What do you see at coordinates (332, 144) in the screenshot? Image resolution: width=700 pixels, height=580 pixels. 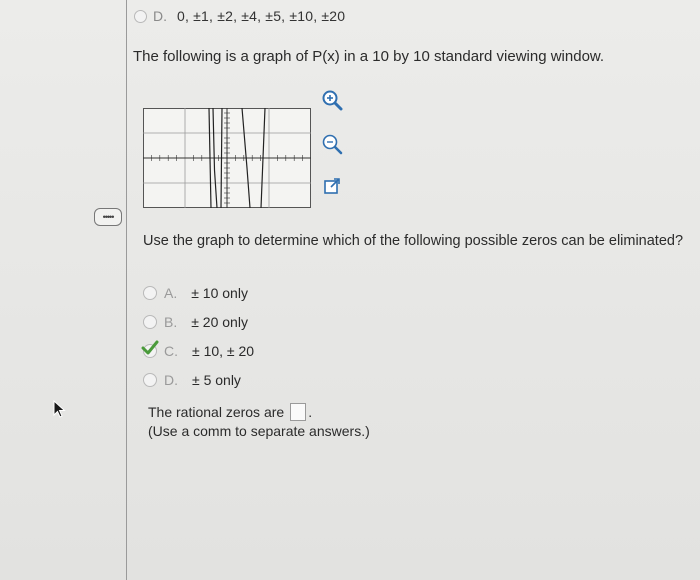 I see `zoom-out-icon` at bounding box center [332, 144].